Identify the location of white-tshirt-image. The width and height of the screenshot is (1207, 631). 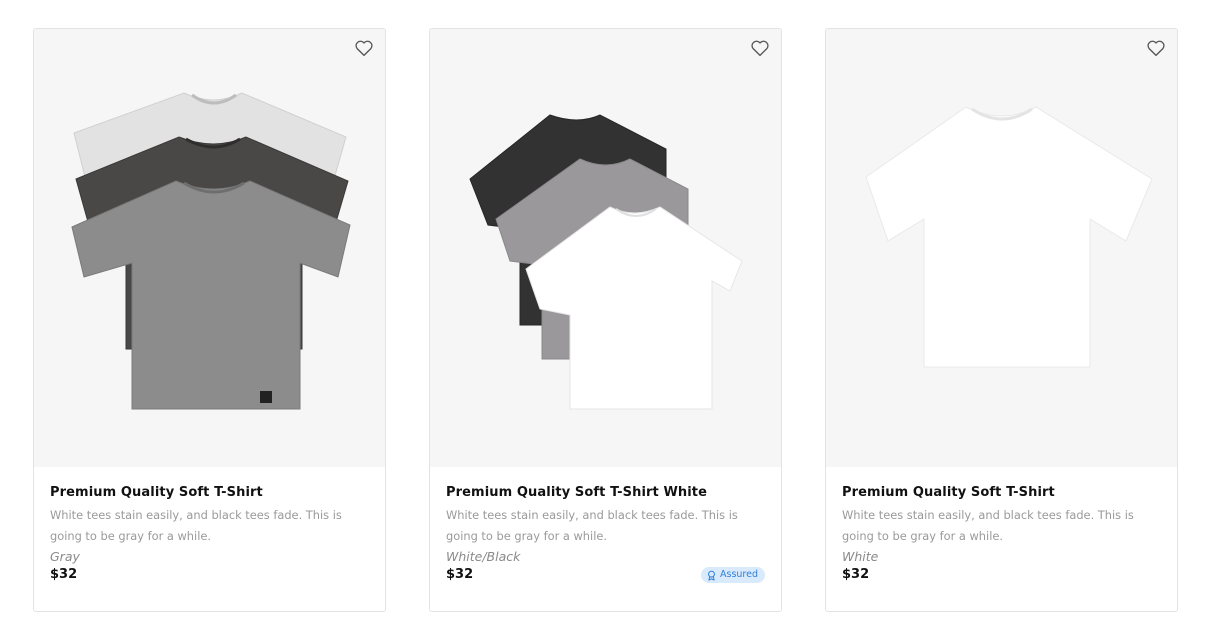
(1009, 237).